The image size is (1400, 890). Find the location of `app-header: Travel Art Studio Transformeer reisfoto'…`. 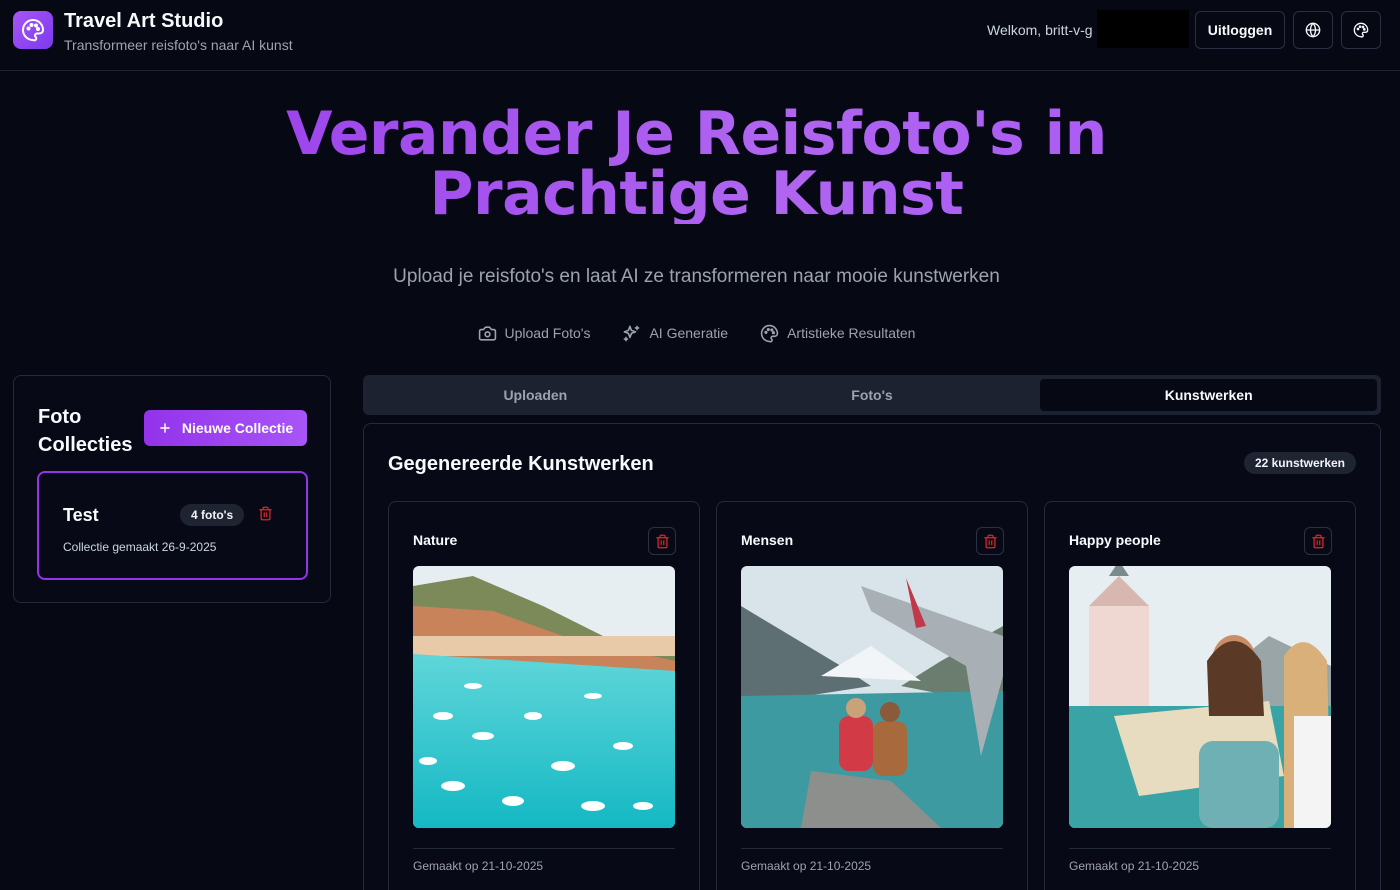

app-header: Travel Art Studio Transformeer reisfoto'… is located at coordinates (700, 35).